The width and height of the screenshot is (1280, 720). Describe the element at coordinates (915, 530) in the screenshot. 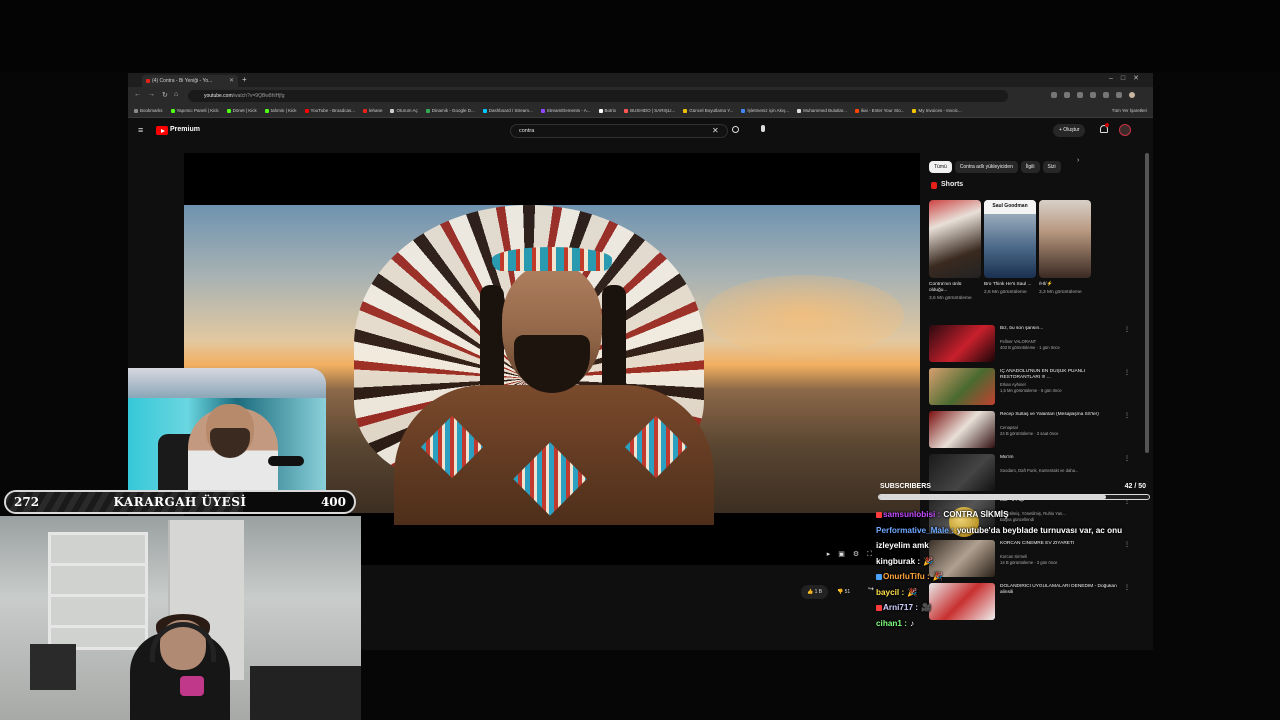

I see `chat-username: Performative_Male :` at that location.